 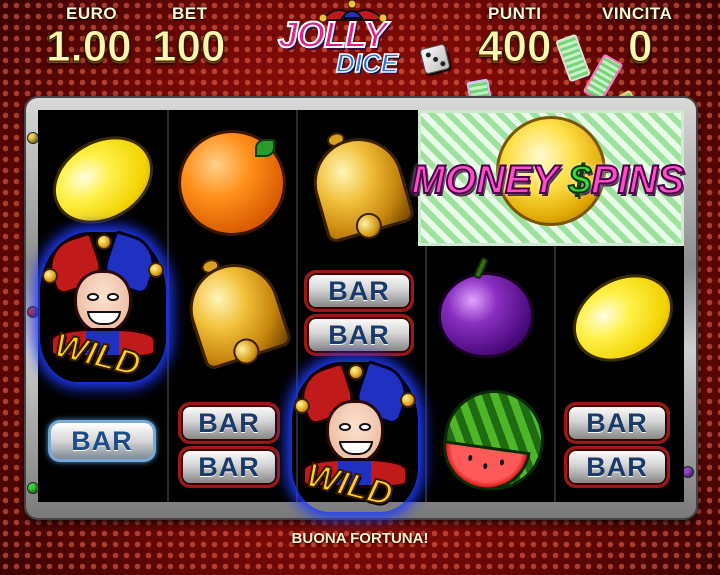 What do you see at coordinates (435, 59) in the screenshot?
I see `die-icon` at bounding box center [435, 59].